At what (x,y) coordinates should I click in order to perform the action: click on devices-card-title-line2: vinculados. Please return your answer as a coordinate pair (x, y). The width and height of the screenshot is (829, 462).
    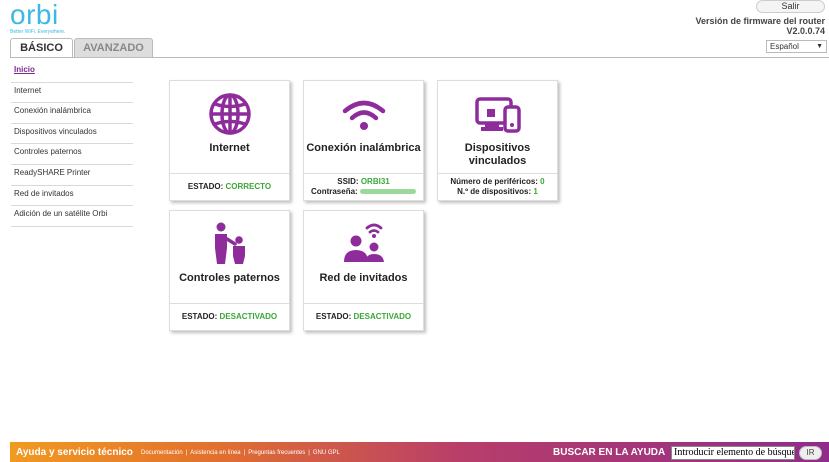
    Looking at the image, I should click on (497, 161).